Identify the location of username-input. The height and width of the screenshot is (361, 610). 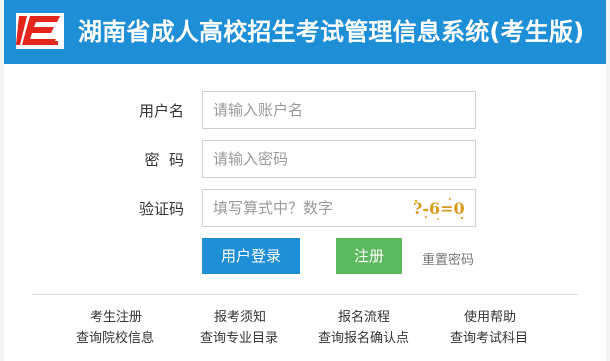
(339, 110).